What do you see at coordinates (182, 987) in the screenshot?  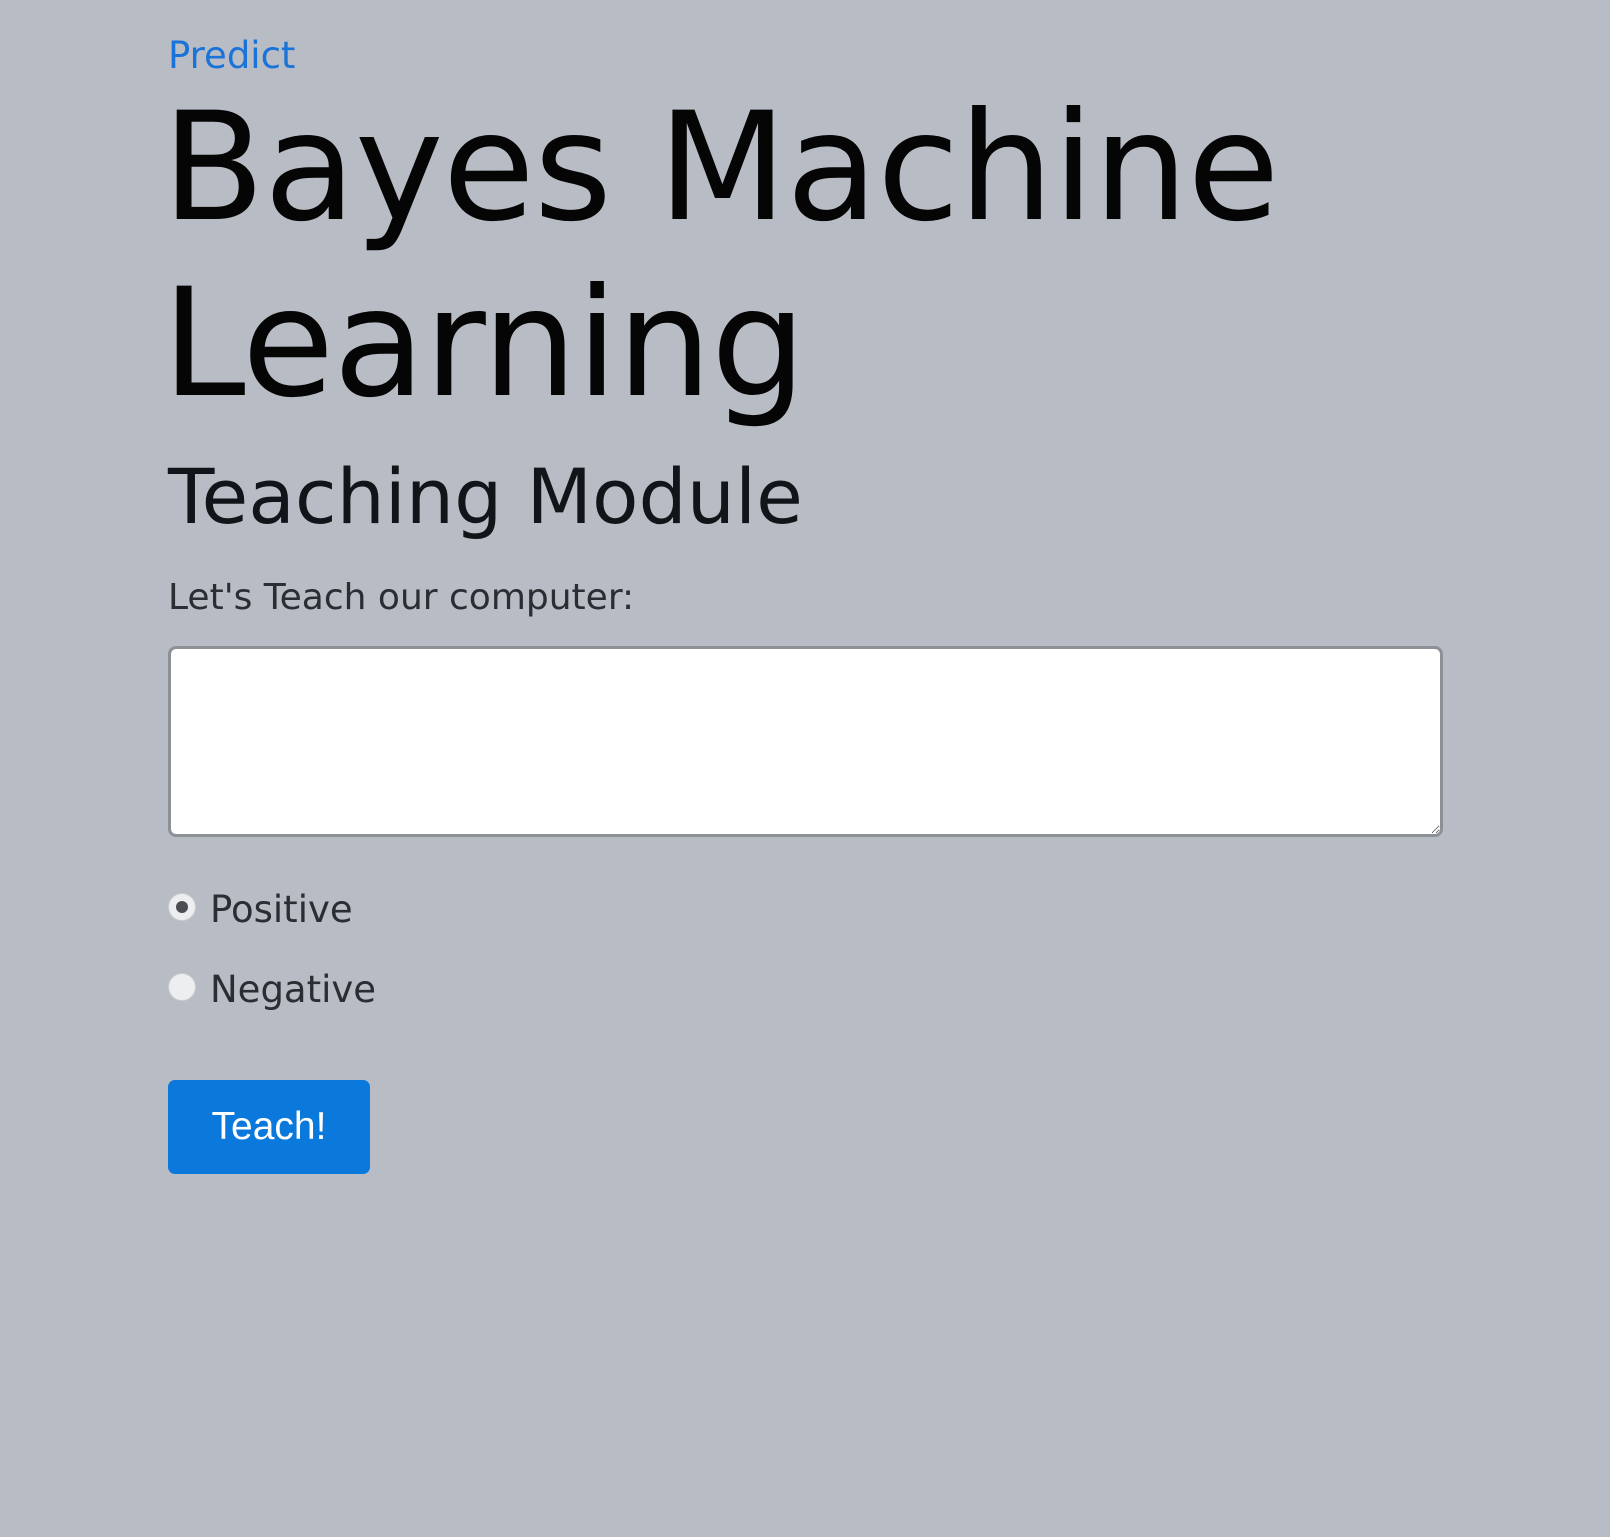 I see `radio-button-negative` at bounding box center [182, 987].